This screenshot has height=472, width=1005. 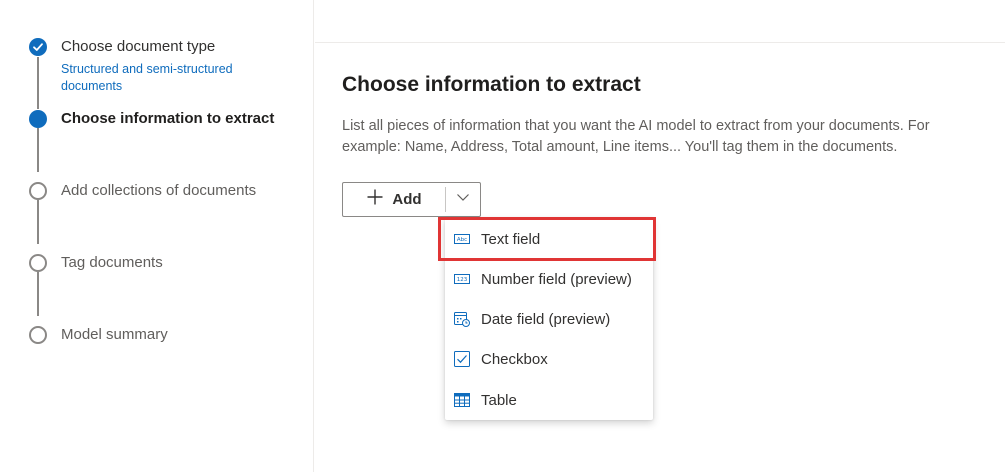 What do you see at coordinates (549, 239) in the screenshot?
I see `menu-item-text-field: Abc Text field` at bounding box center [549, 239].